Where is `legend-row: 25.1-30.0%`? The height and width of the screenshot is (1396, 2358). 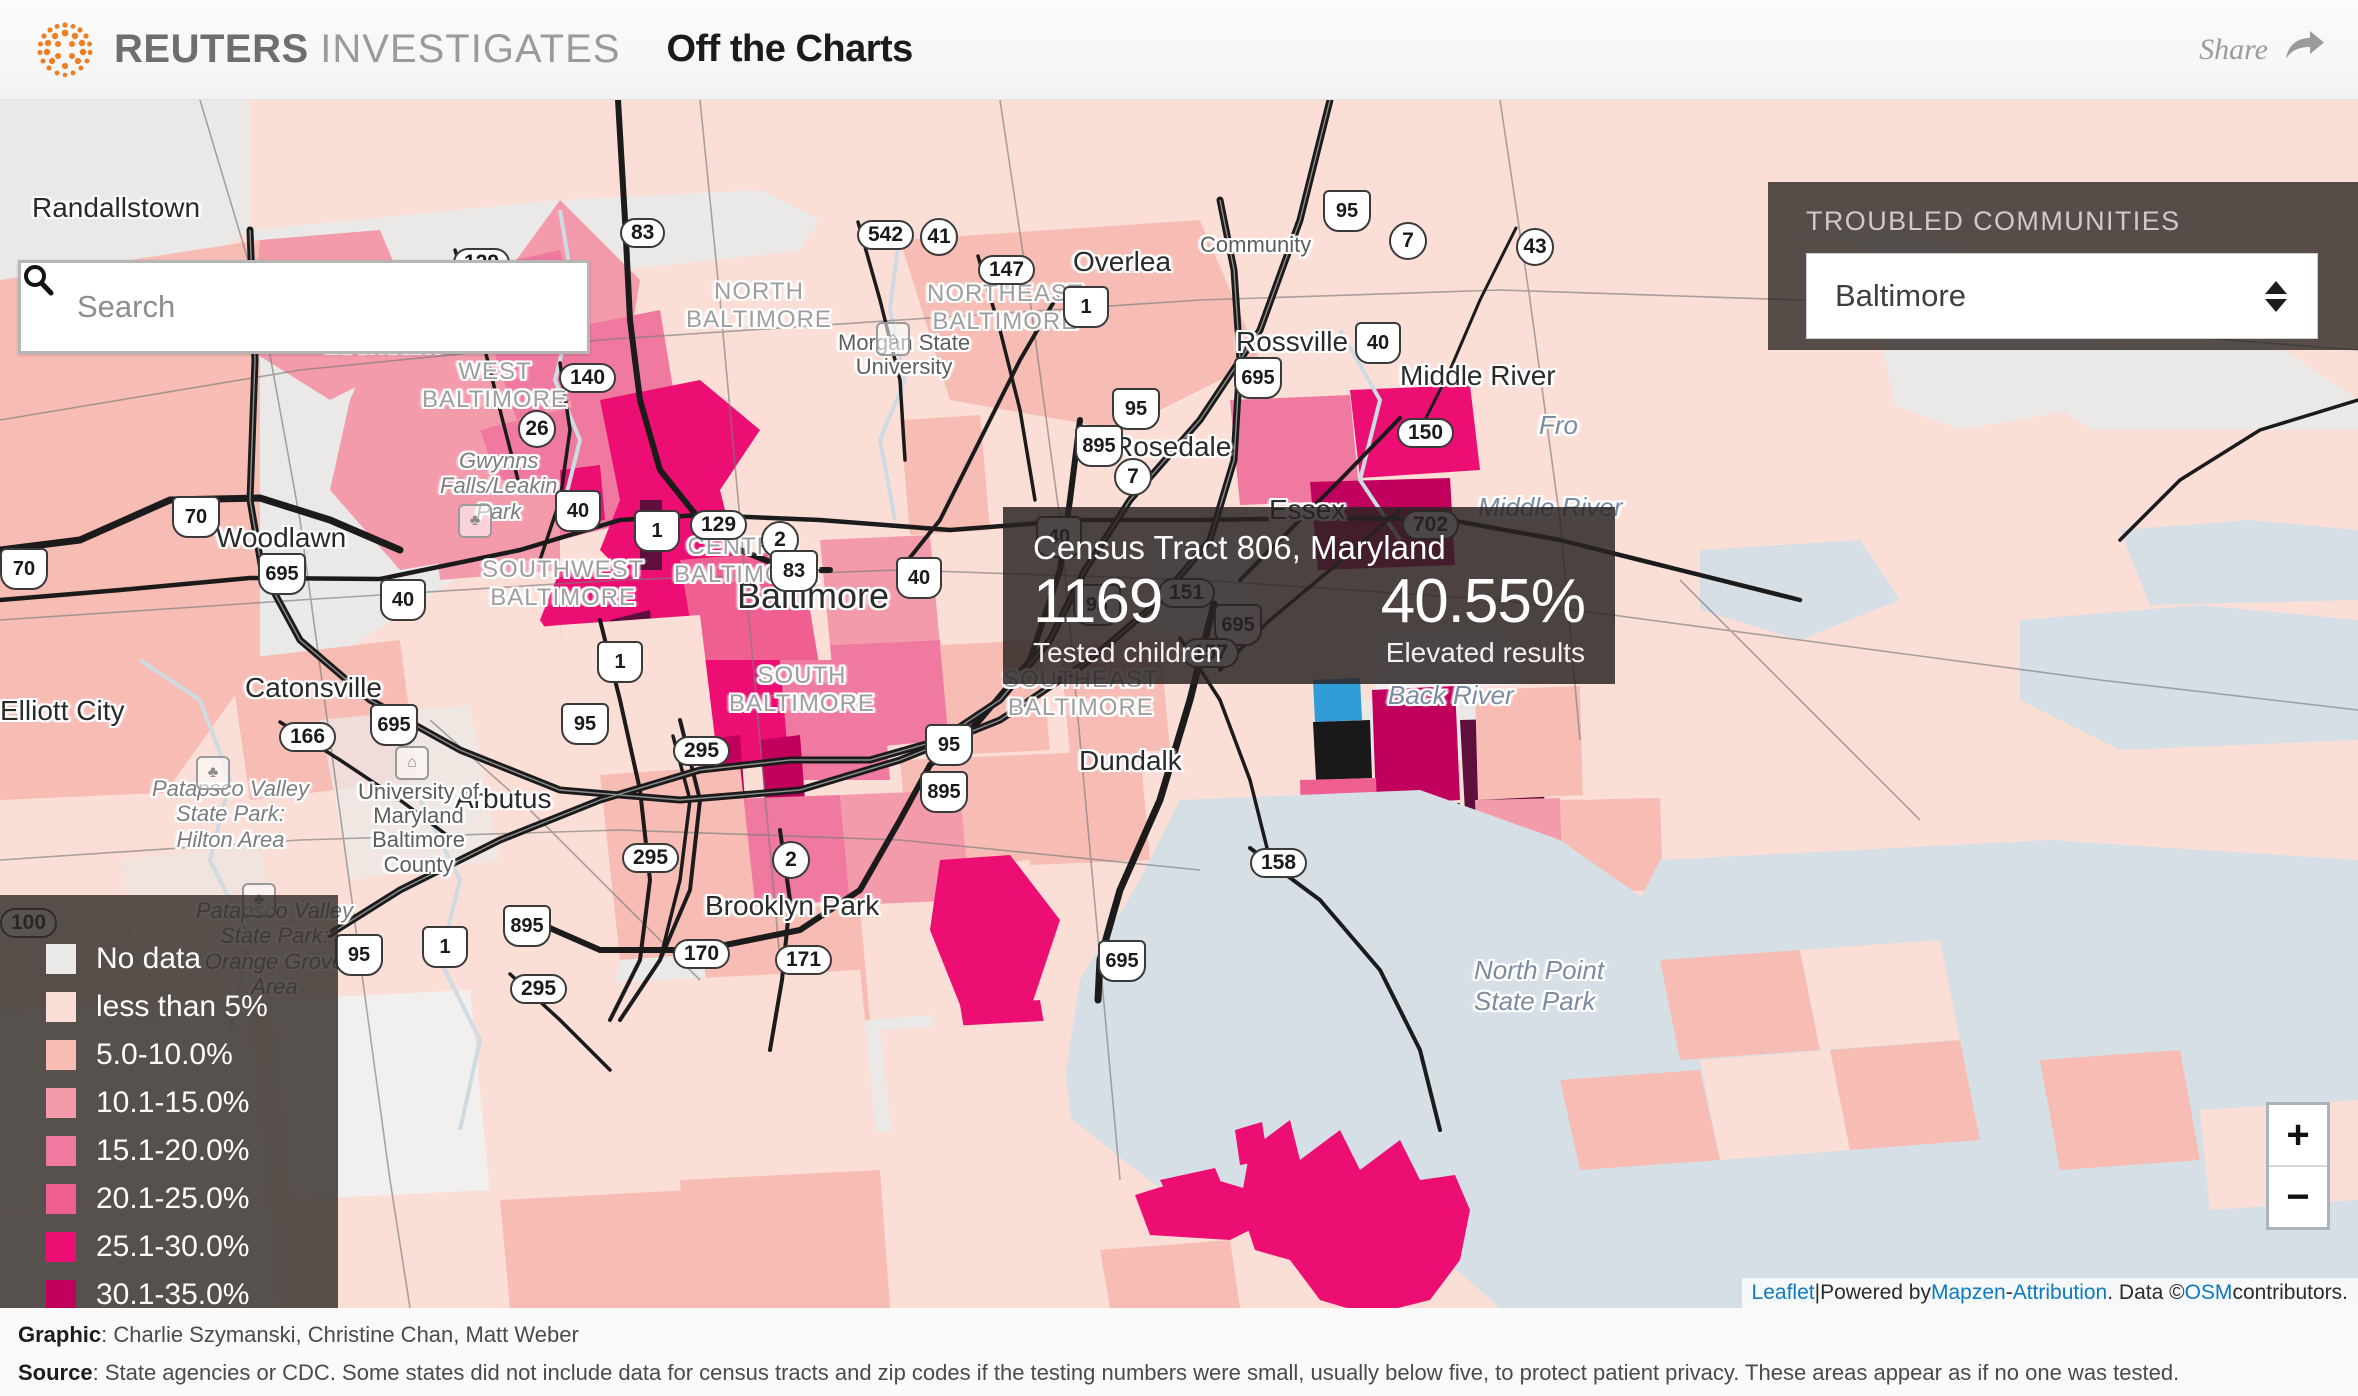
legend-row: 25.1-30.0% is located at coordinates (192, 1247).